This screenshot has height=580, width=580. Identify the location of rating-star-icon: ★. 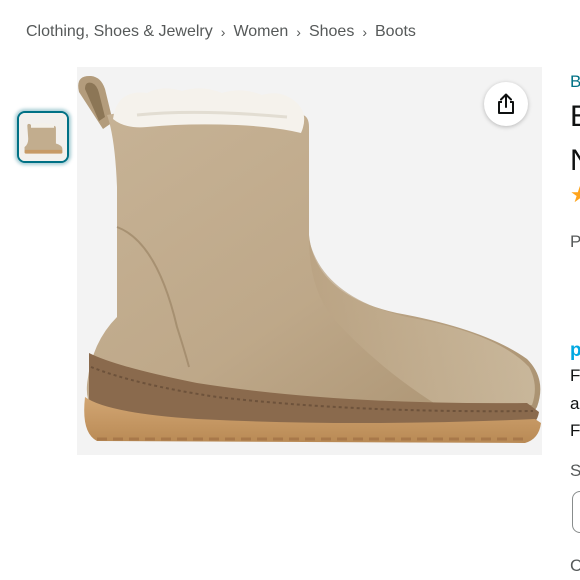
(575, 195).